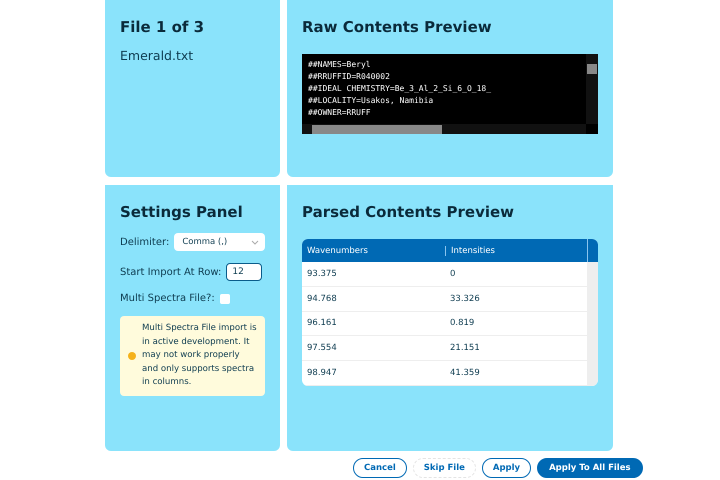 The width and height of the screenshot is (720, 480). Describe the element at coordinates (255, 242) in the screenshot. I see `chevron-down-icon` at that location.